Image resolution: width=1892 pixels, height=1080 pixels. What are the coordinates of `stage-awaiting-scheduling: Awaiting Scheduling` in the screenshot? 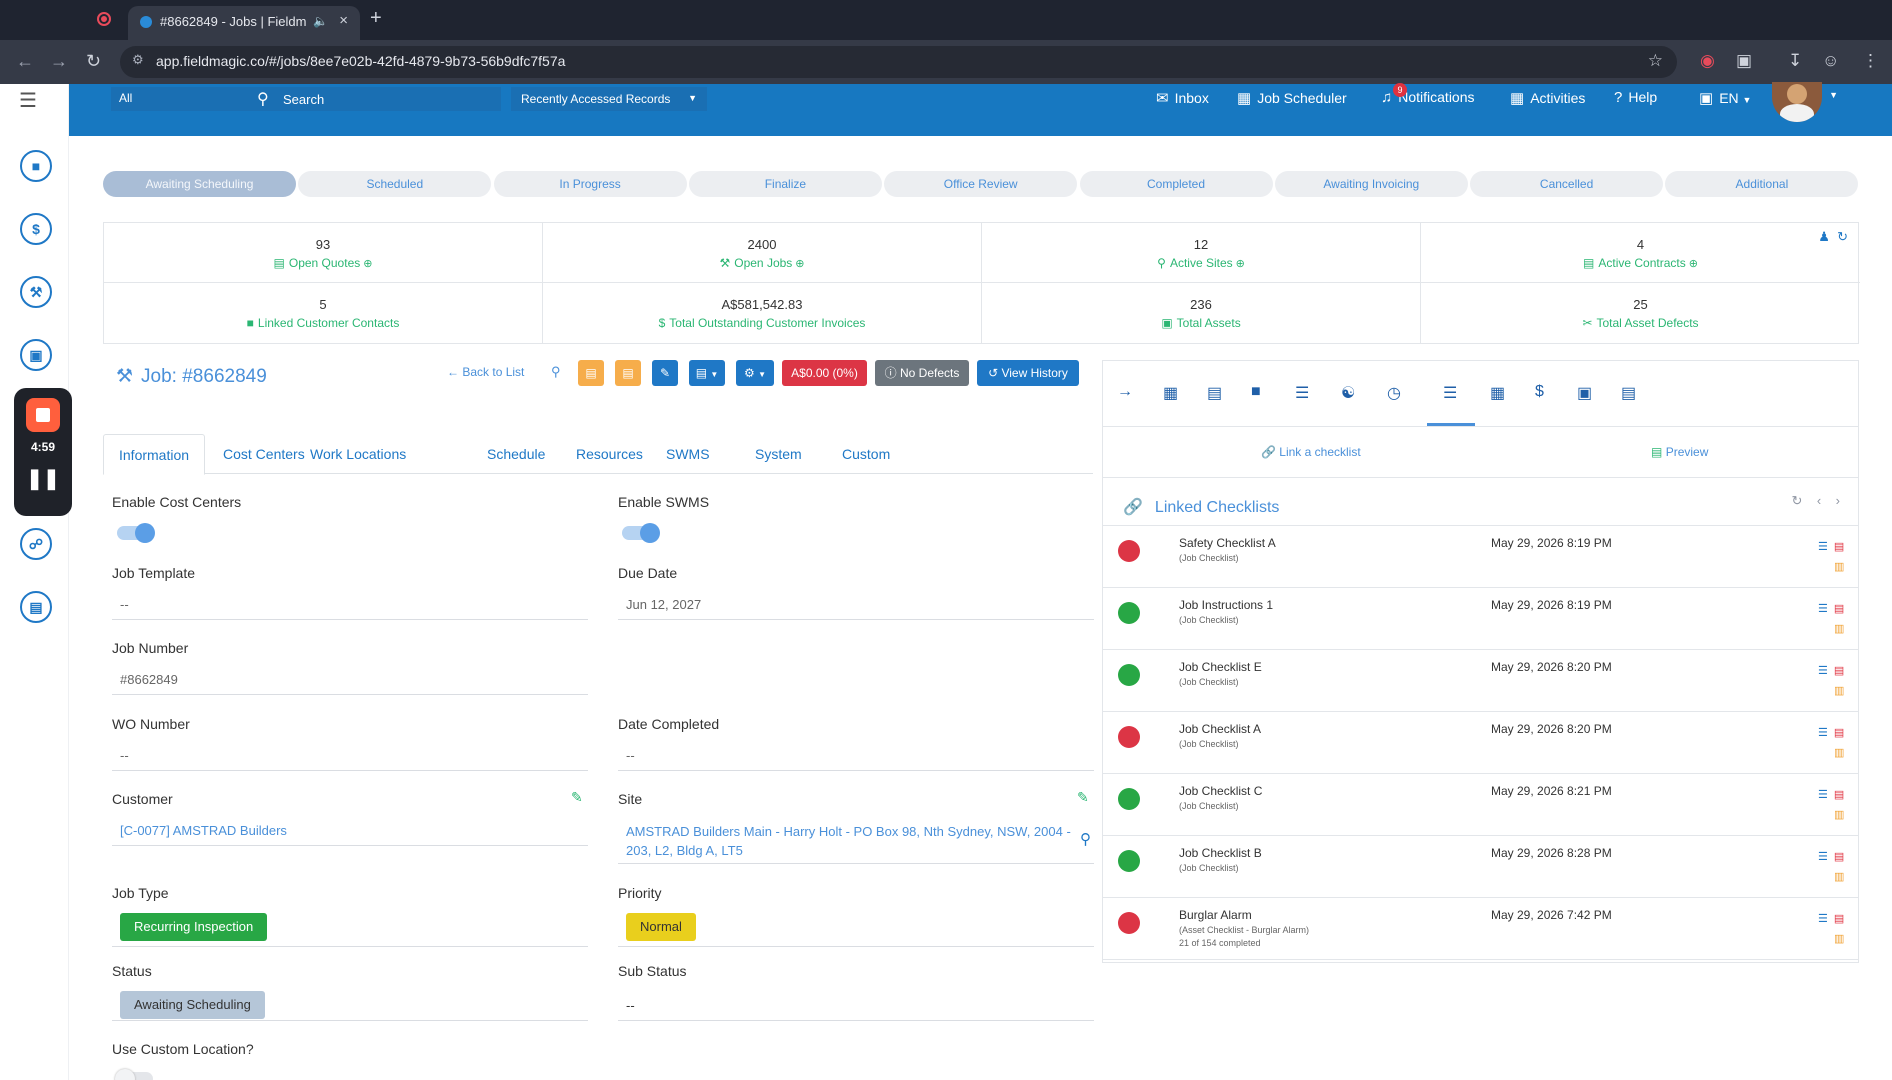 It's located at (199, 184).